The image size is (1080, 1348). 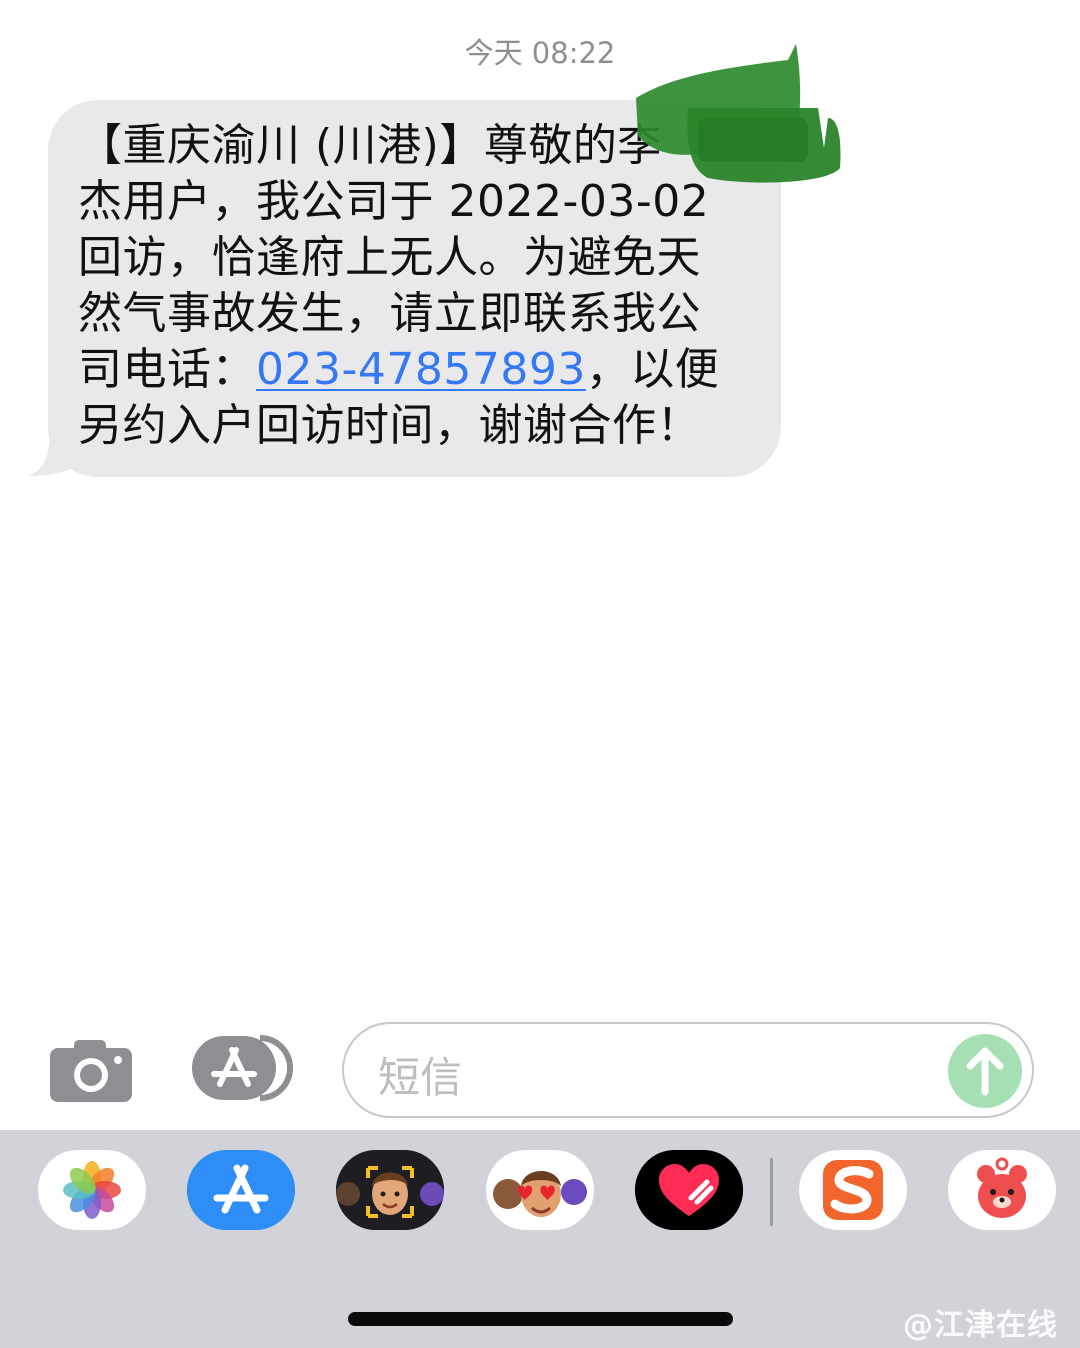 I want to click on watermark: @江津在线, so click(x=980, y=1325).